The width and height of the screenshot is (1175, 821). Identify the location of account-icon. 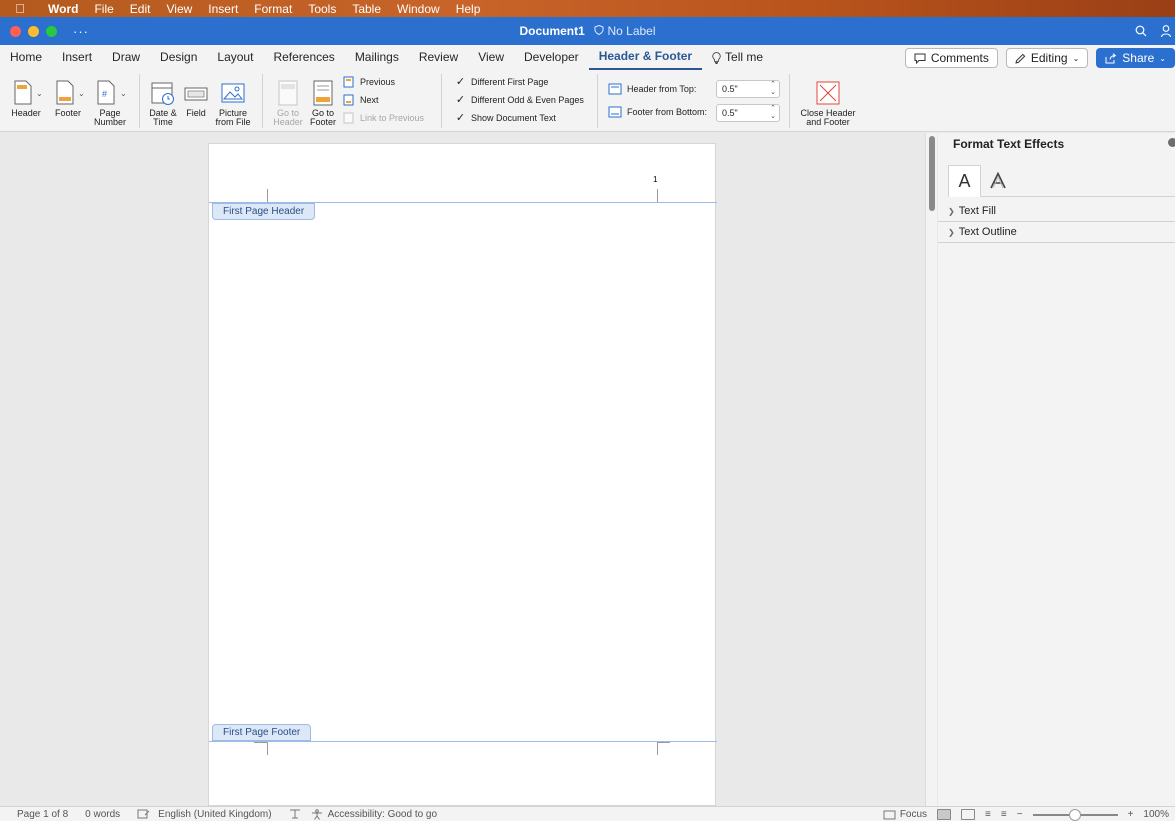
(1166, 31).